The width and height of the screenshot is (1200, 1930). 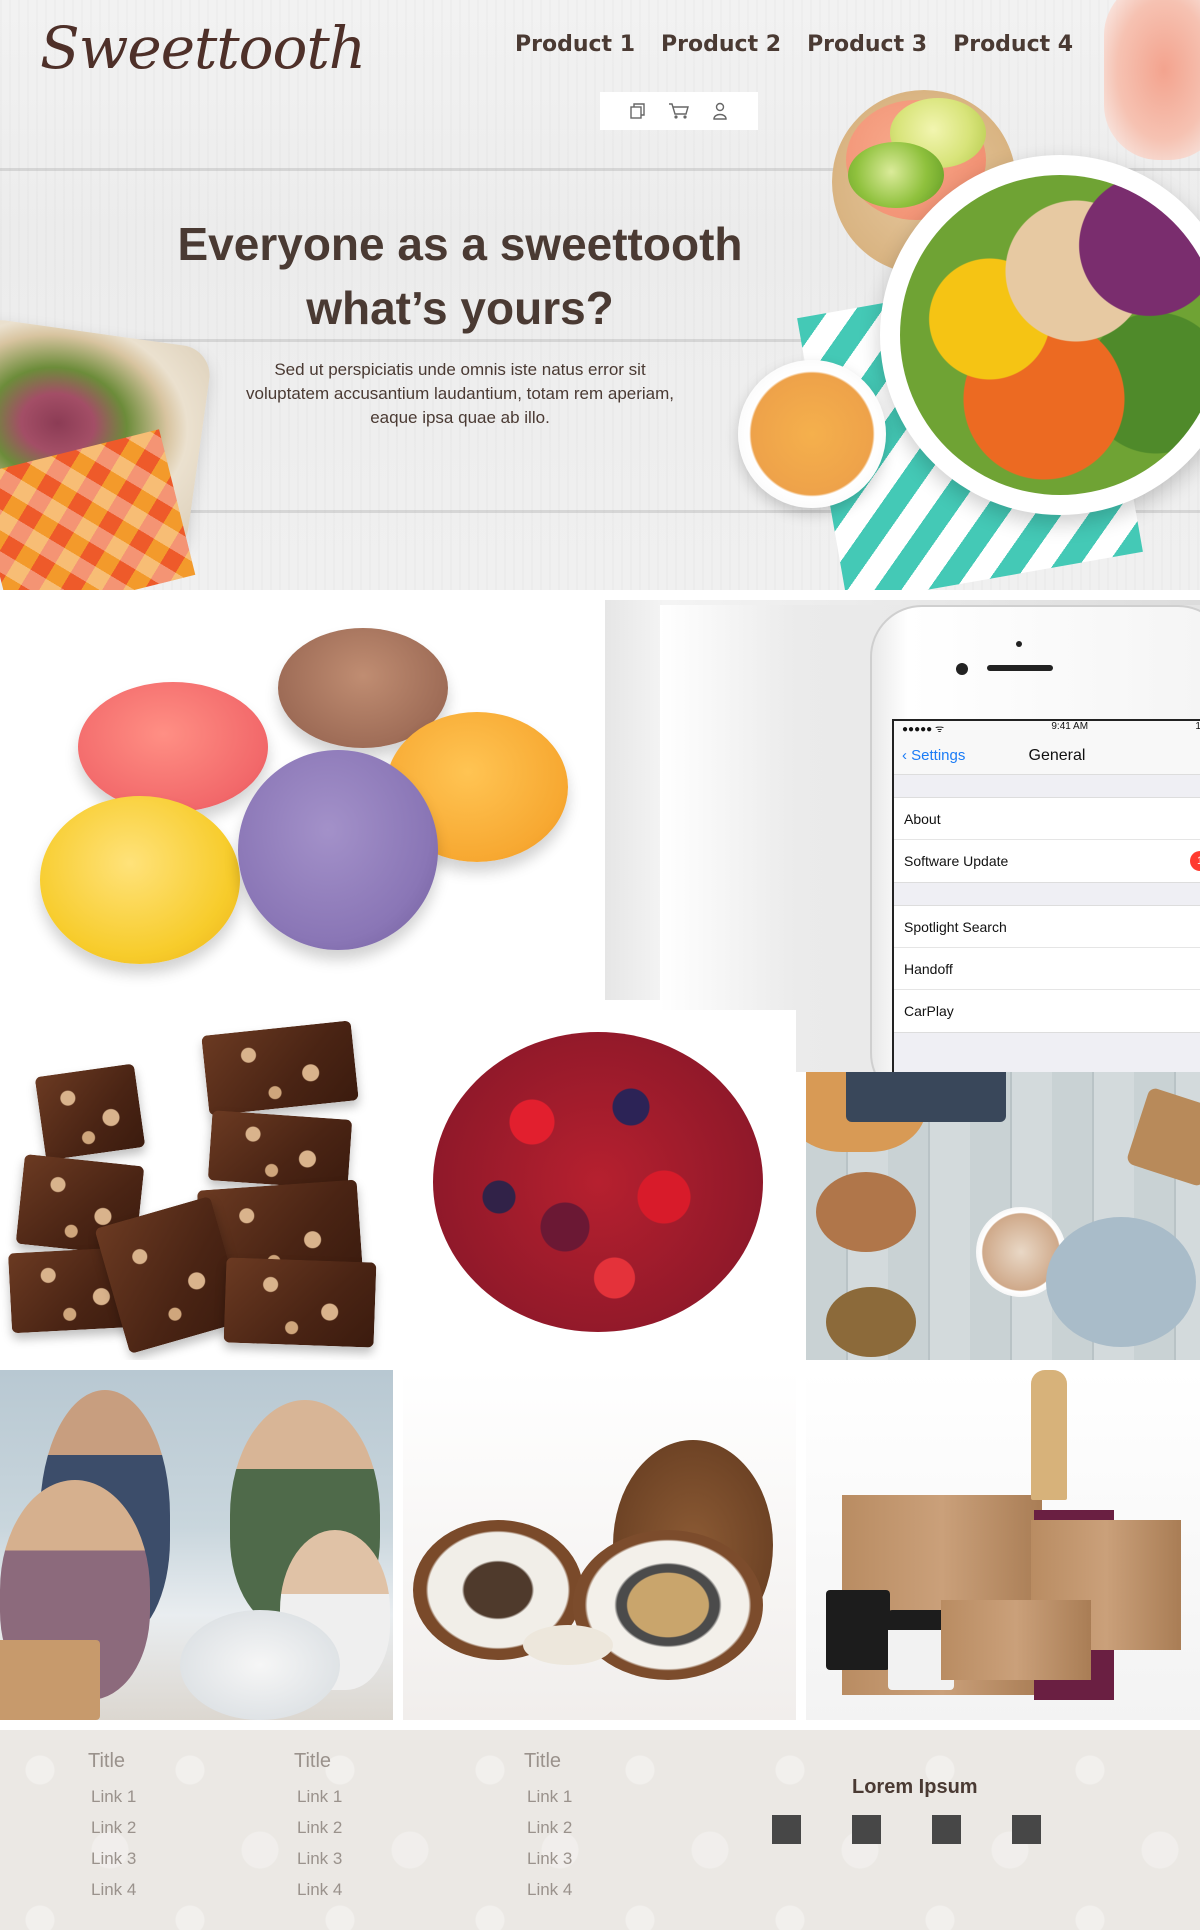 What do you see at coordinates (928, 968) in the screenshot?
I see `settings-row-label: Handoff` at bounding box center [928, 968].